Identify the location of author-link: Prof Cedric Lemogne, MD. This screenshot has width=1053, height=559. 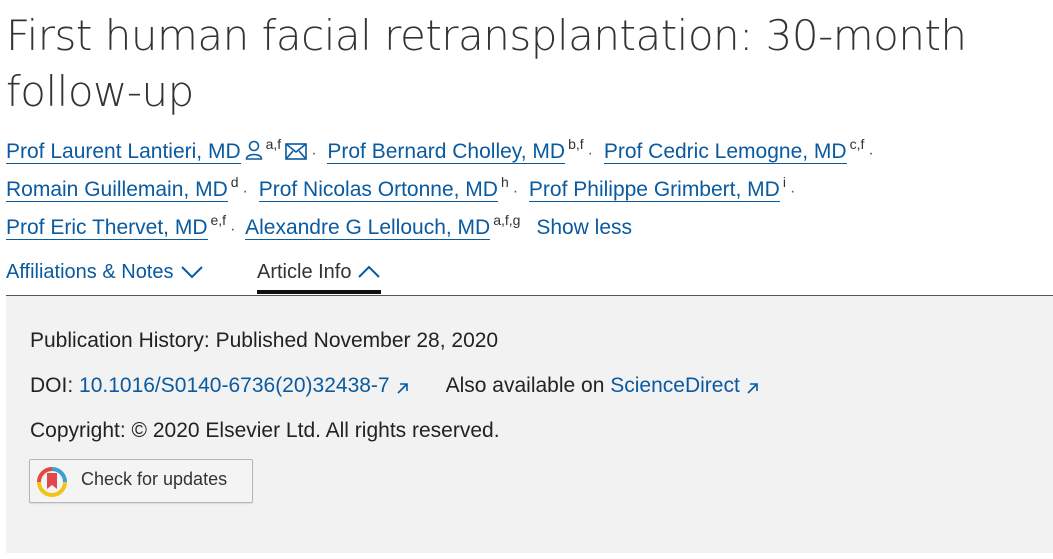
(725, 152).